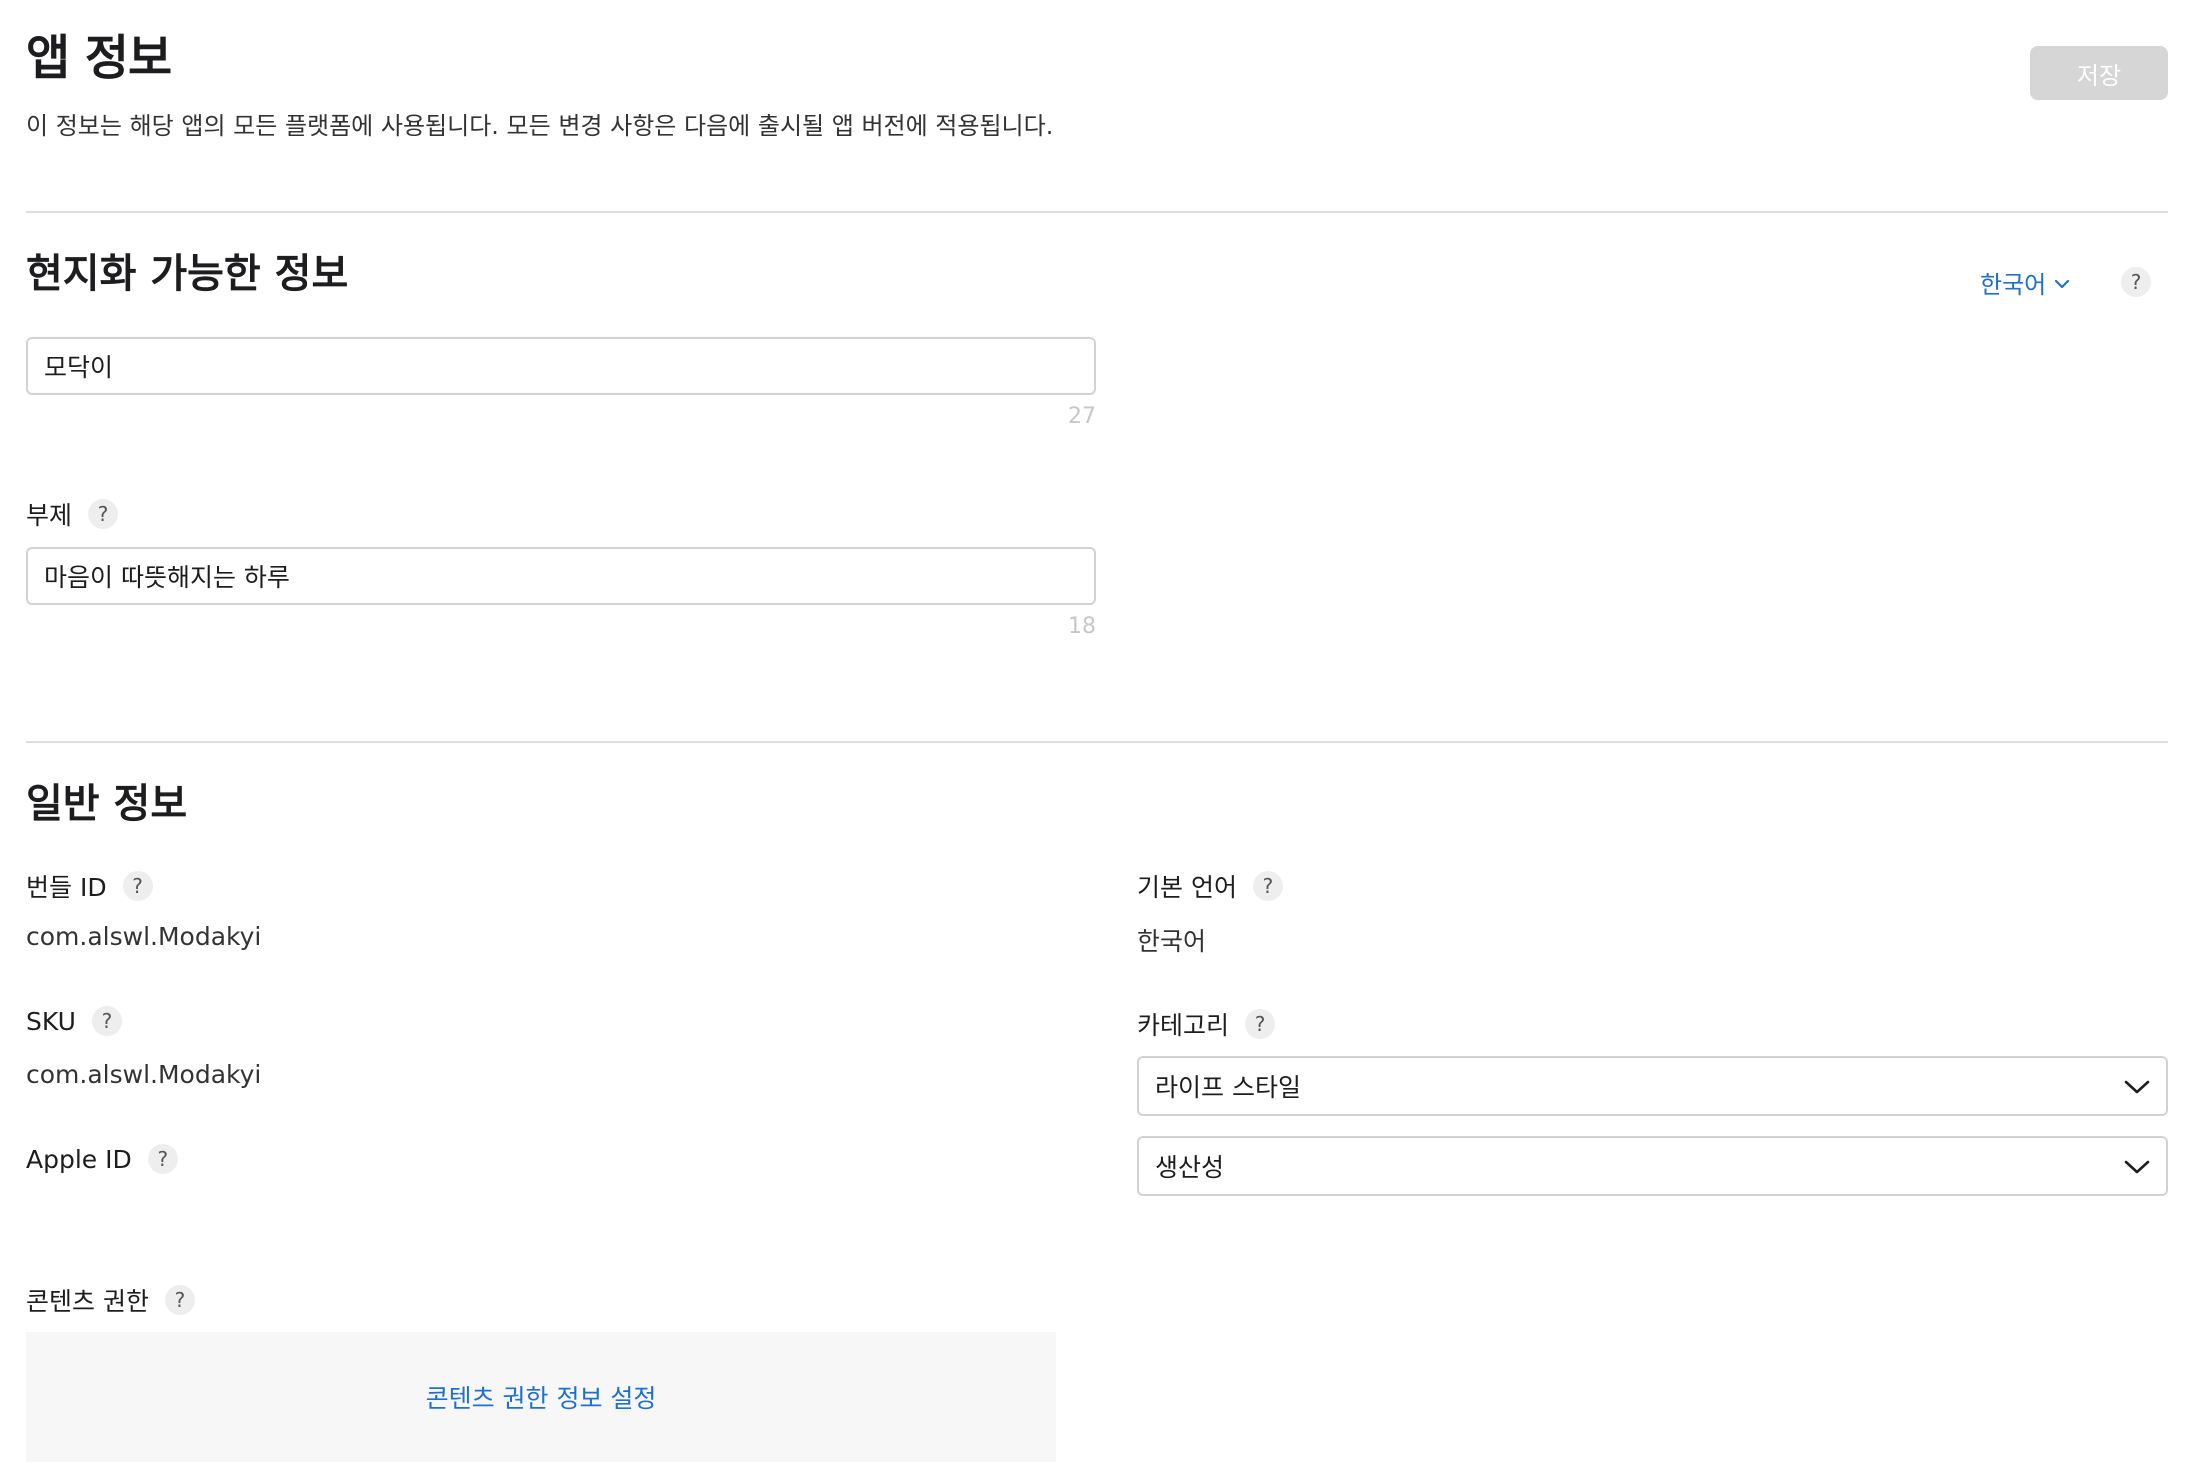 Image resolution: width=2206 pixels, height=1462 pixels. I want to click on primary-language-help-icon: ?, so click(1267, 886).